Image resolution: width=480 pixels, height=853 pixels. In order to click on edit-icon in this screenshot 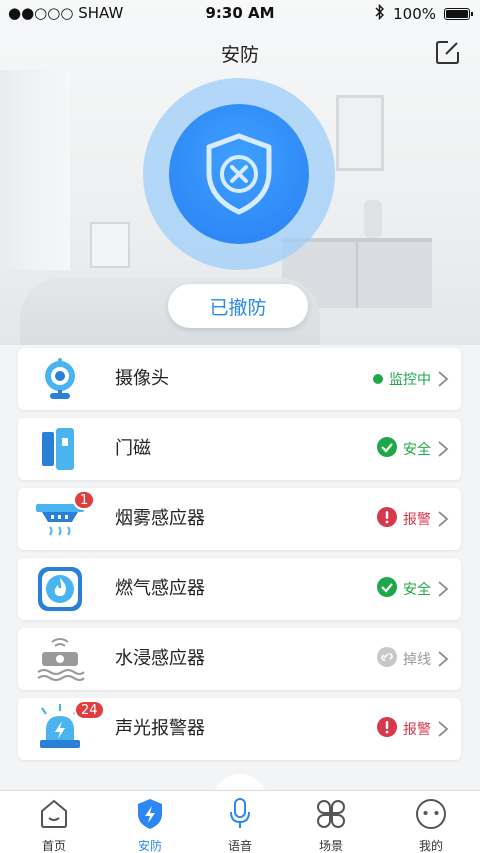, I will do `click(448, 52)`.